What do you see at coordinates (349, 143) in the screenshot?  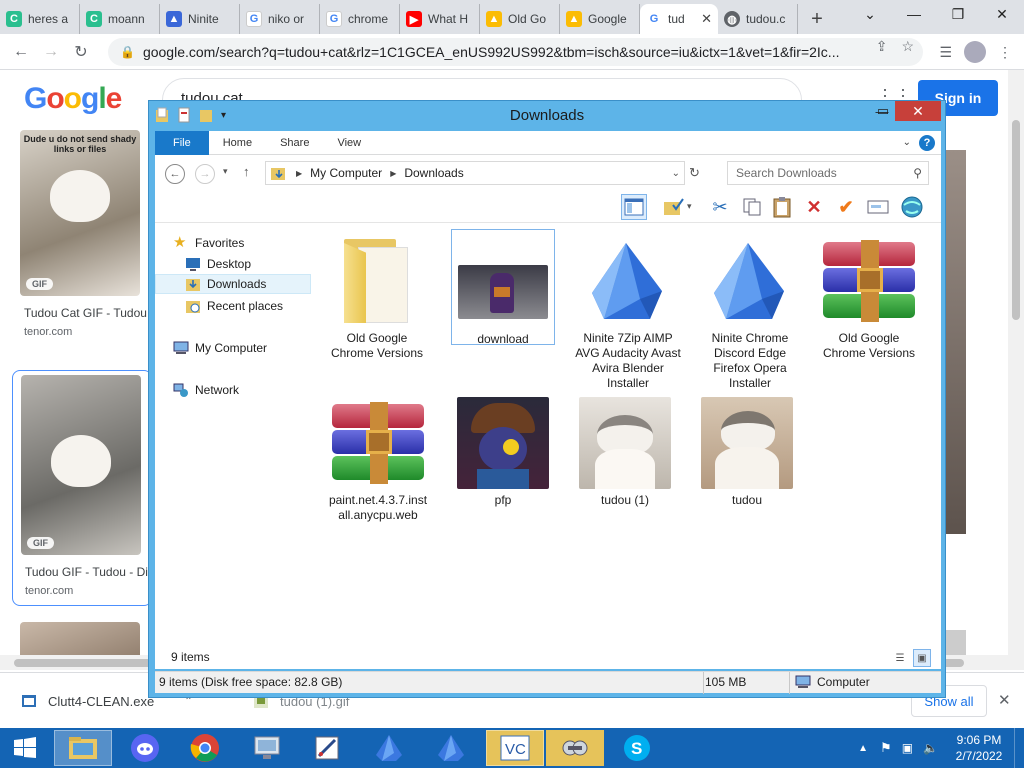 I see `tab-view: View` at bounding box center [349, 143].